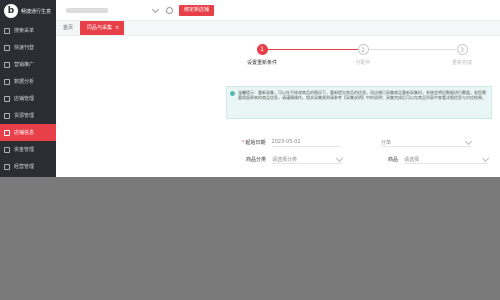 The image size is (500, 300). Describe the element at coordinates (232, 93) in the screenshot. I see `info-icon` at that location.